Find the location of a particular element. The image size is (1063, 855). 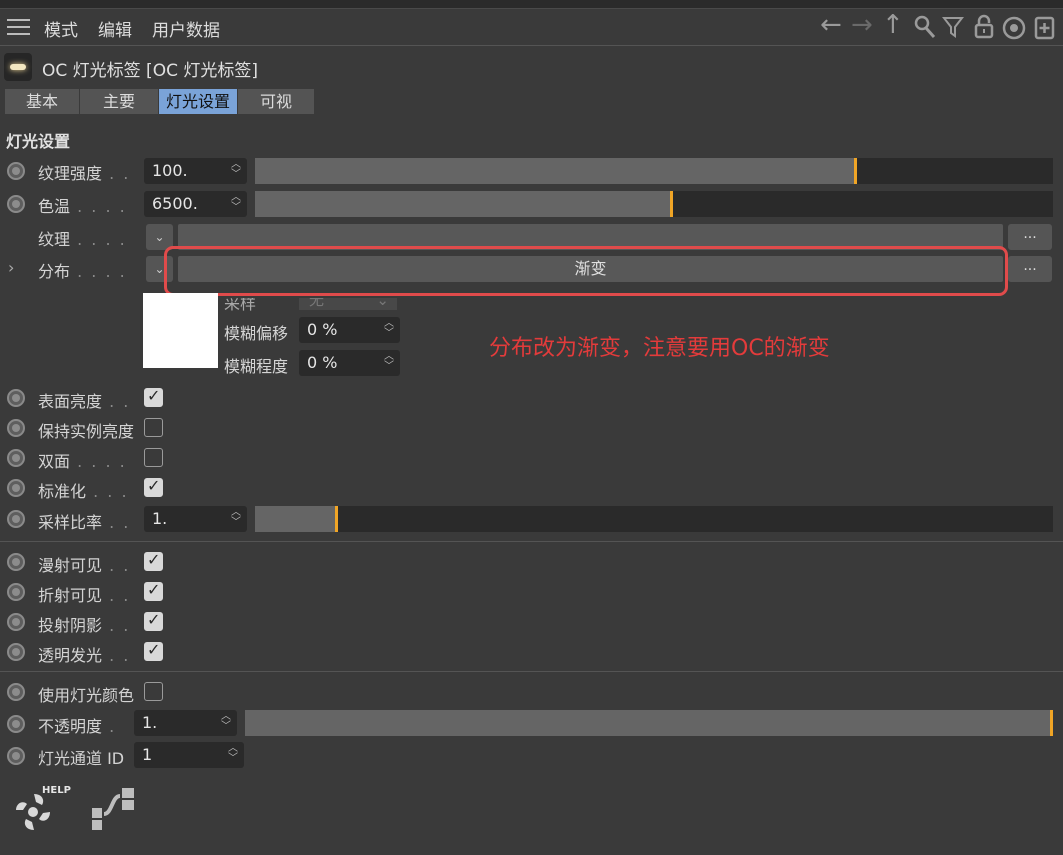

normalize-checkbox is located at coordinates (153, 486).